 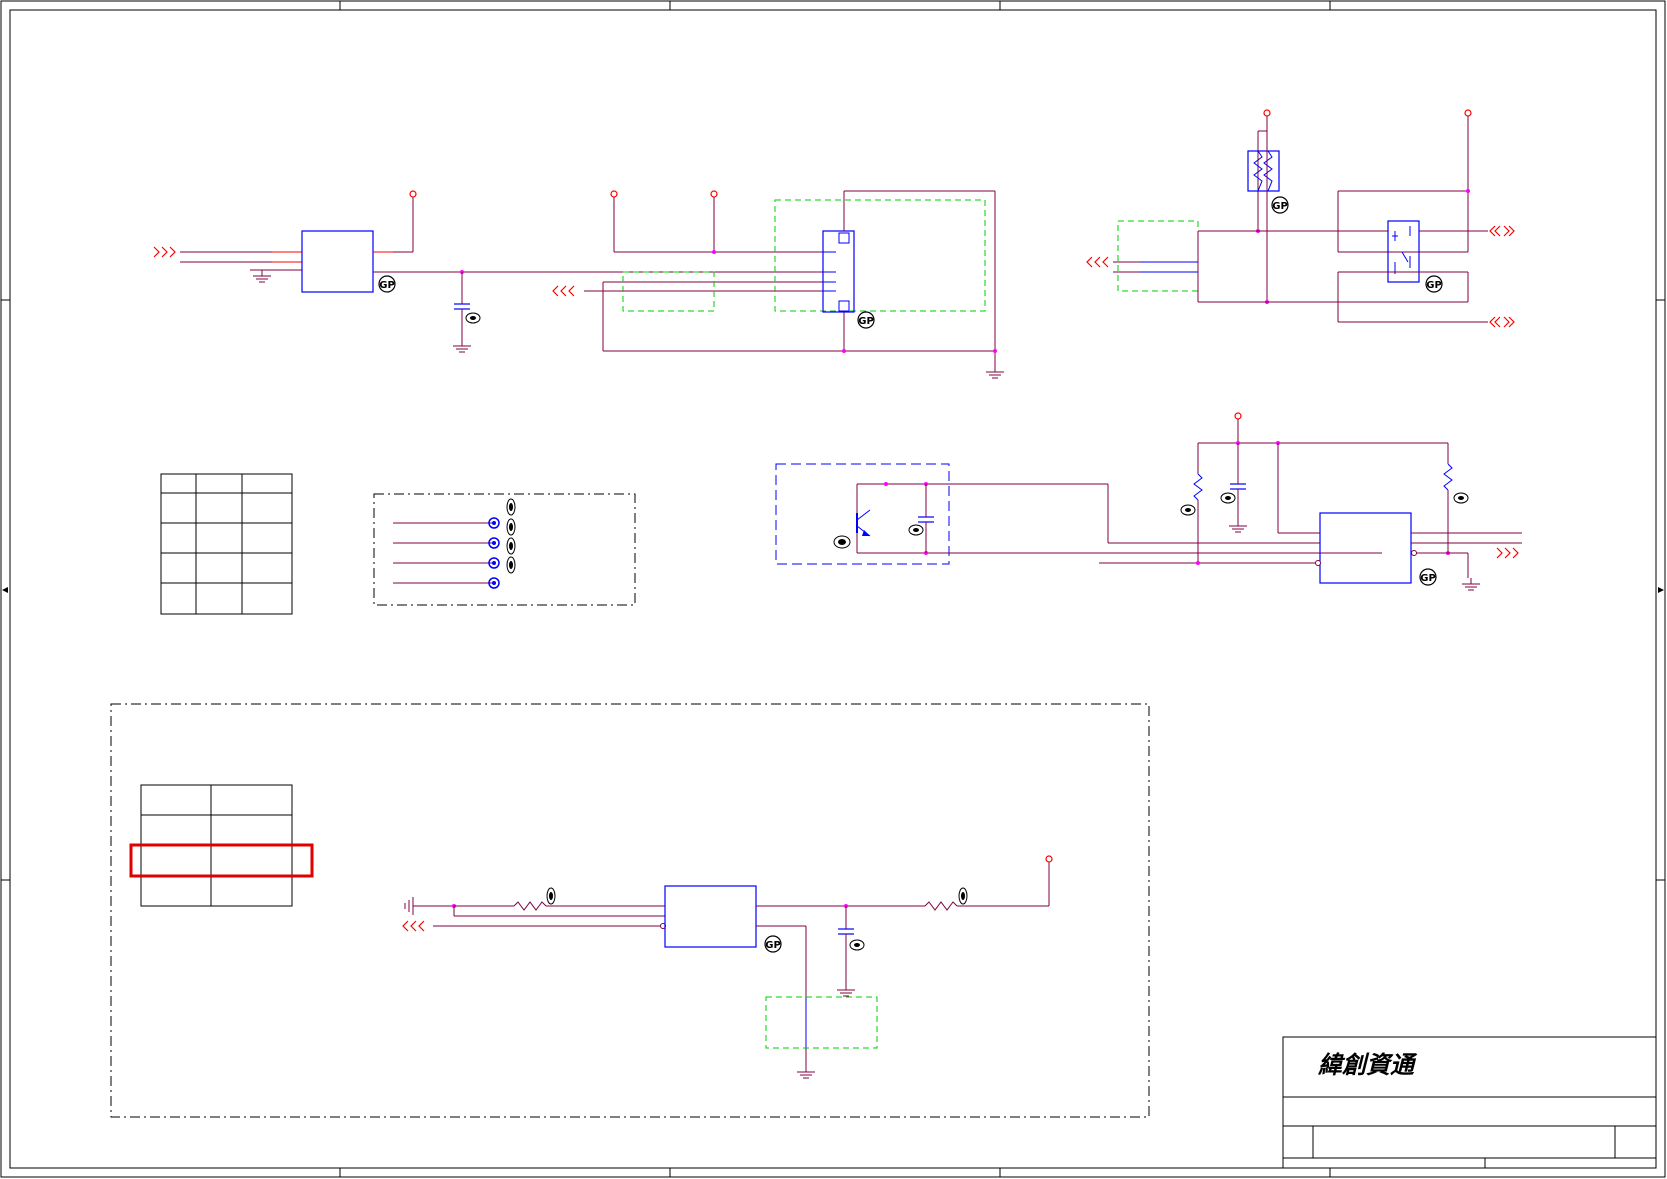 I want to click on reset-ic, so click(x=1365, y=548).